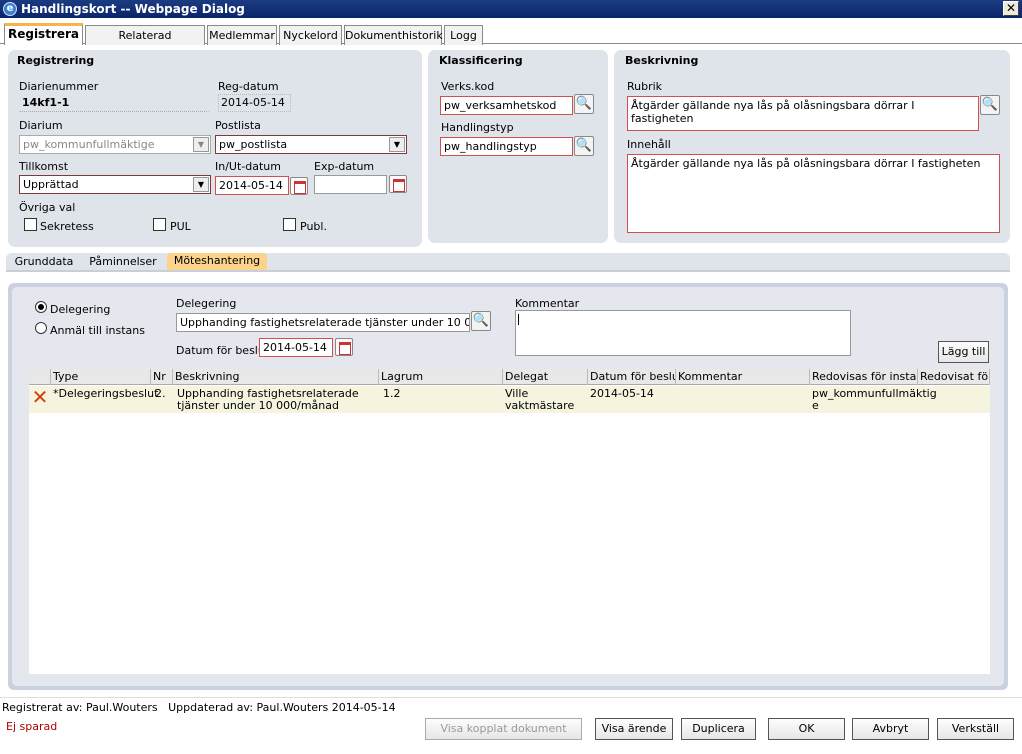  What do you see at coordinates (252, 185) in the screenshot?
I see `inut-date-input: 2014-05-14` at bounding box center [252, 185].